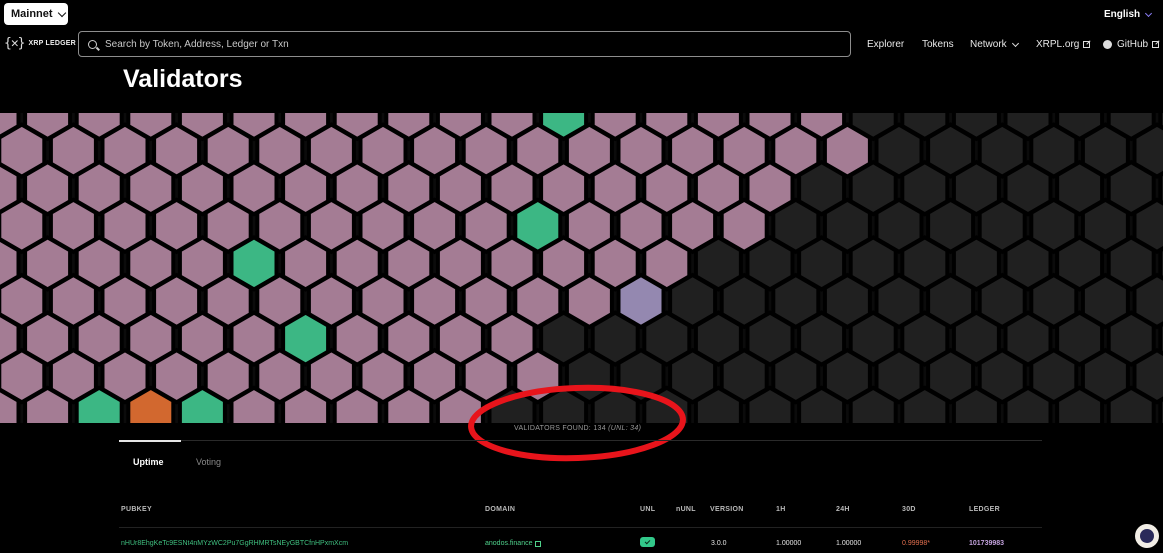  I want to click on header-version: VERSION, so click(727, 509).